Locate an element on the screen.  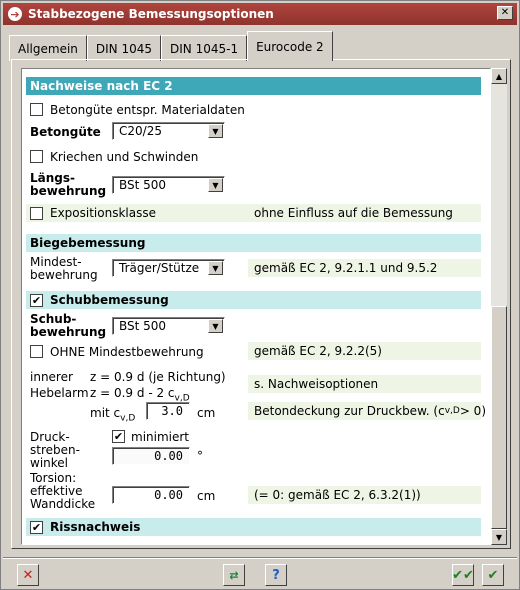
hebel-label-1: innerer is located at coordinates (51, 377).